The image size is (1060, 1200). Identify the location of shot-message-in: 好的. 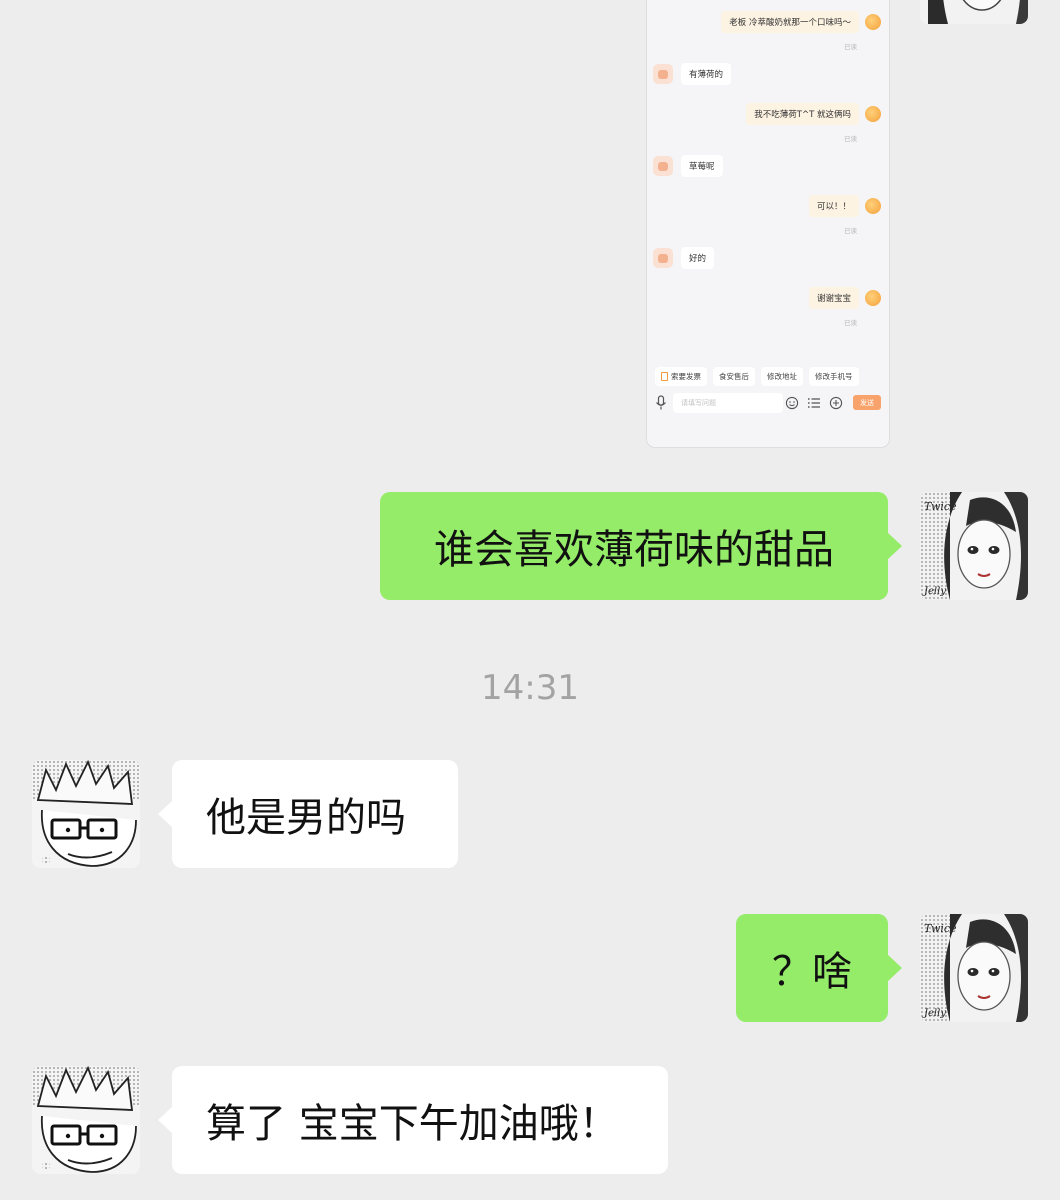
(684, 258).